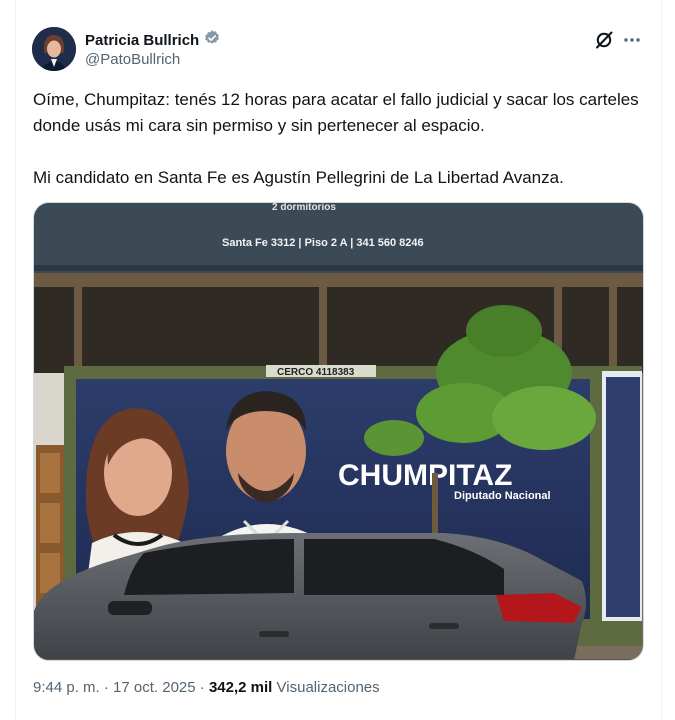 Image resolution: width=675 pixels, height=720 pixels. I want to click on fence-tag-text: CERCO 4118383, so click(316, 372).